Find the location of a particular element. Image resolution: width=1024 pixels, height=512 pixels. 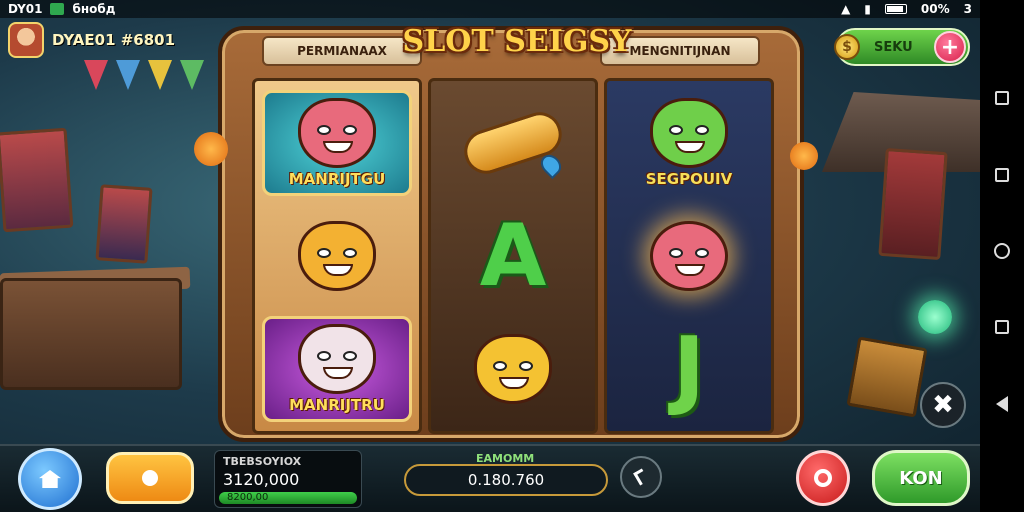

home-button is located at coordinates (50, 479).